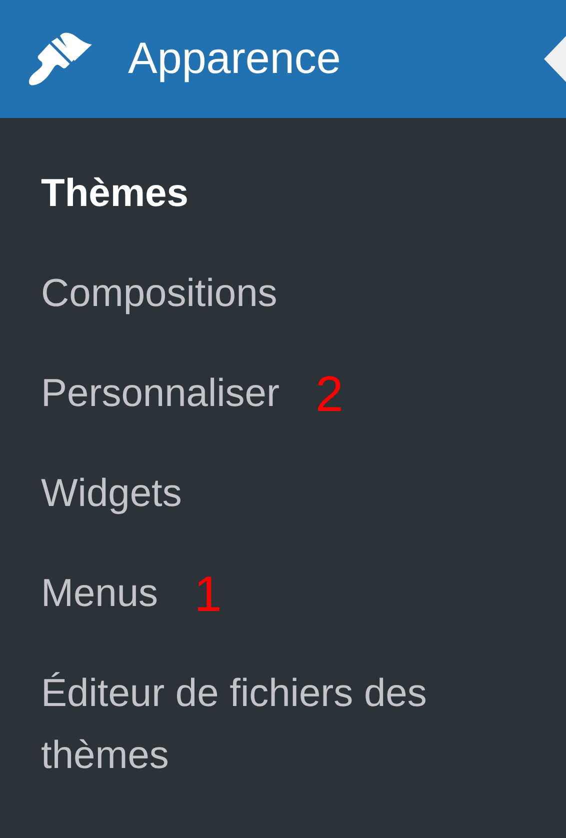  Describe the element at coordinates (99, 594) in the screenshot. I see `submenu-item: Menus` at that location.